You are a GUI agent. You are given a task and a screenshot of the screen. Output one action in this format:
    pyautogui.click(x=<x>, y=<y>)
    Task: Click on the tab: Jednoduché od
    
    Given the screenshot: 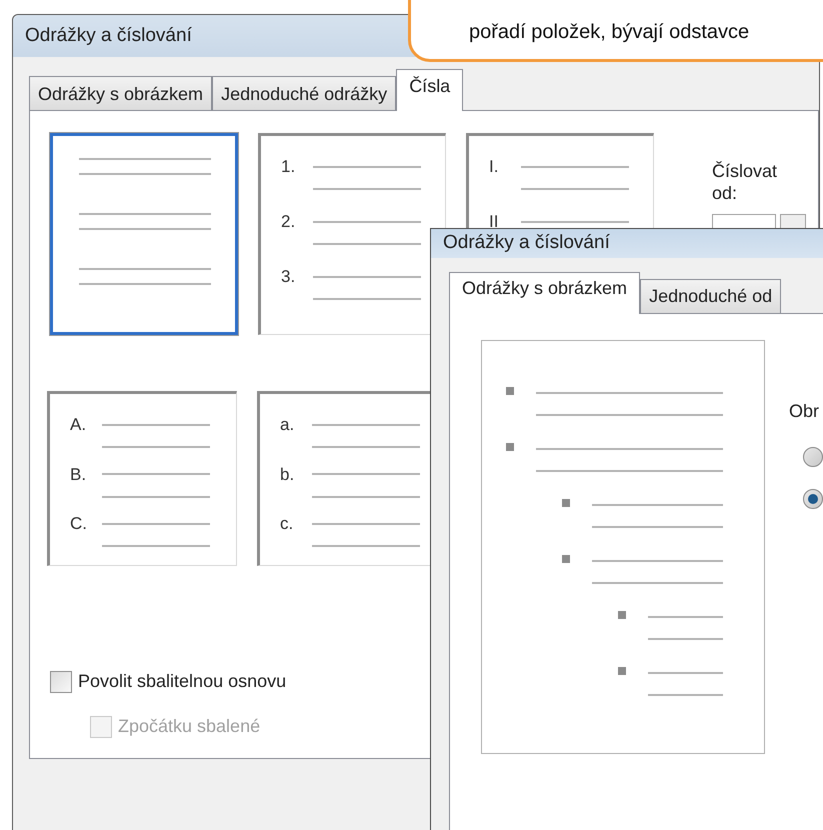 What is the action you would take?
    pyautogui.click(x=711, y=295)
    